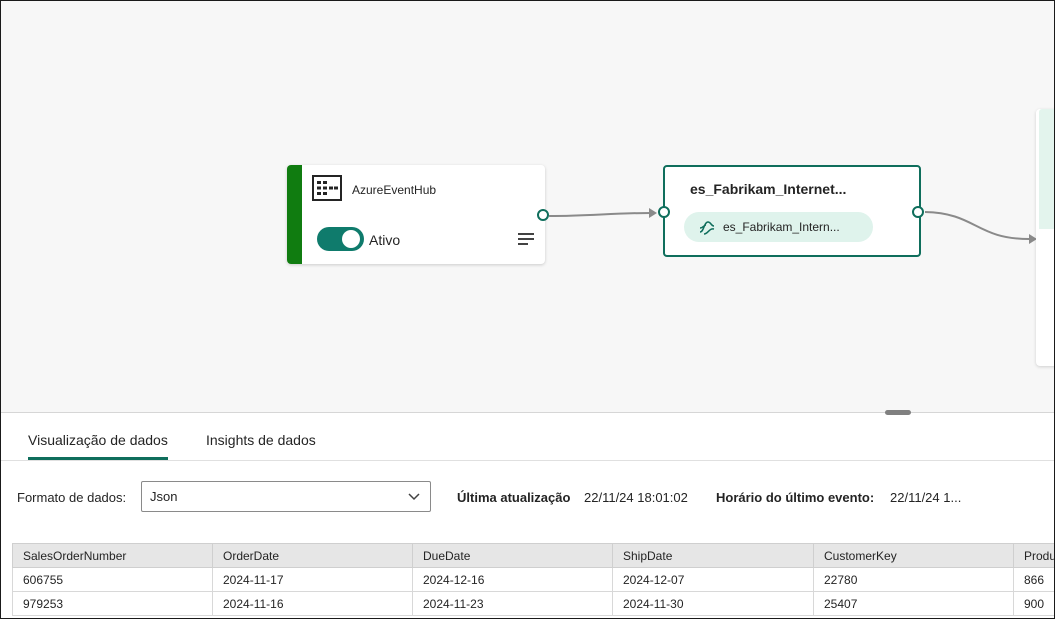 The width and height of the screenshot is (1055, 619). What do you see at coordinates (112, 579) in the screenshot?
I see `table-cell: 606755` at bounding box center [112, 579].